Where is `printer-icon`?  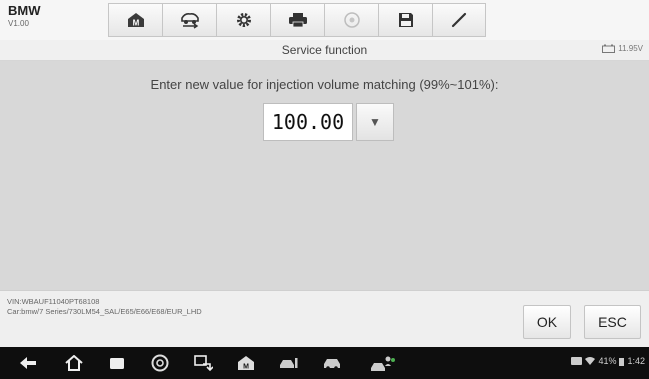 printer-icon is located at coordinates (297, 20).